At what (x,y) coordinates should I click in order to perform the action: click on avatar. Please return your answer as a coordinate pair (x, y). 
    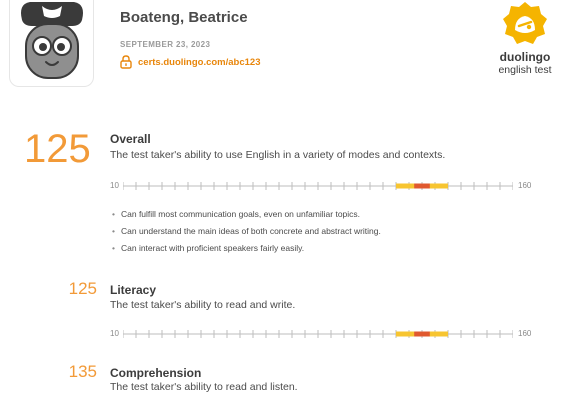
    Looking at the image, I should click on (51, 43).